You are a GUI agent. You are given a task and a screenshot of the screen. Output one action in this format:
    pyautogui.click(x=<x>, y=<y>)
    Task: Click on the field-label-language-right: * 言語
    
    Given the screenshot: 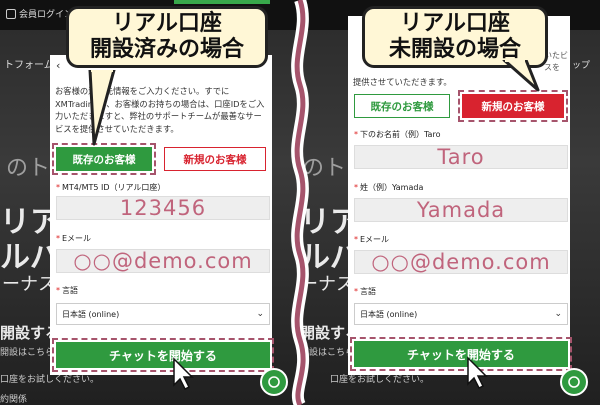 What is the action you would take?
    pyautogui.click(x=365, y=291)
    